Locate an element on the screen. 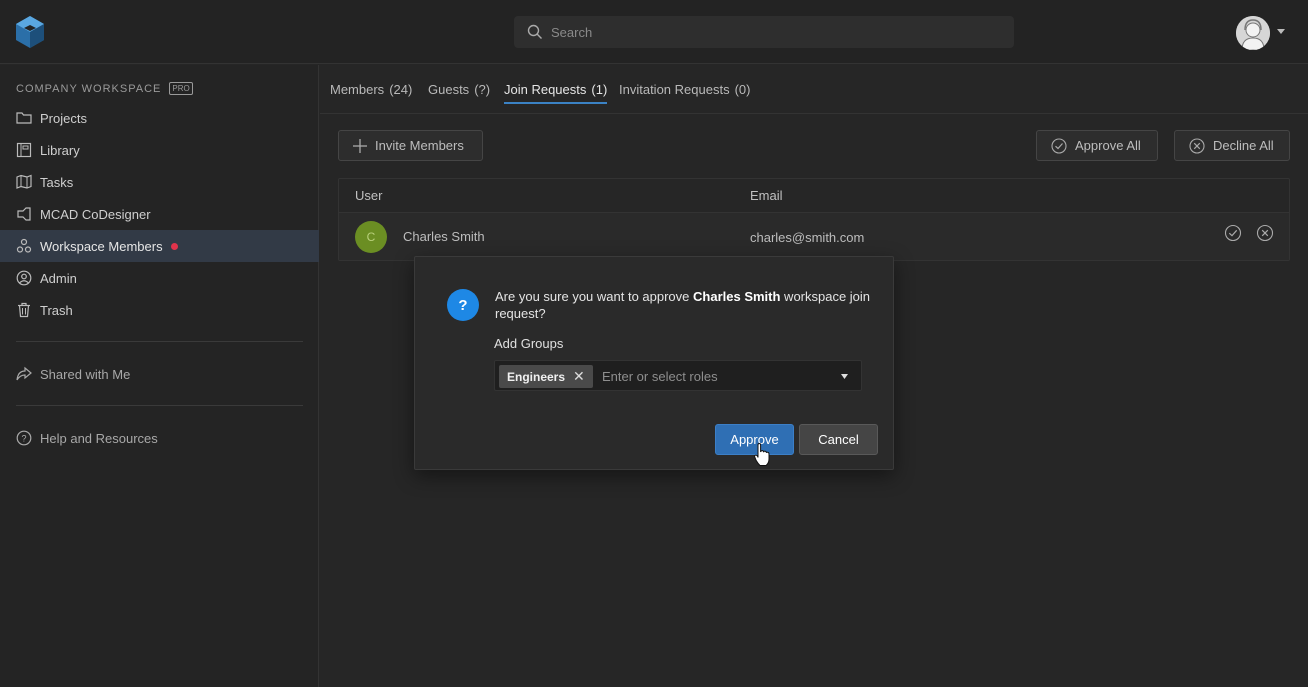 The width and height of the screenshot is (1308, 687). user-email: charles@smith.com is located at coordinates (807, 237).